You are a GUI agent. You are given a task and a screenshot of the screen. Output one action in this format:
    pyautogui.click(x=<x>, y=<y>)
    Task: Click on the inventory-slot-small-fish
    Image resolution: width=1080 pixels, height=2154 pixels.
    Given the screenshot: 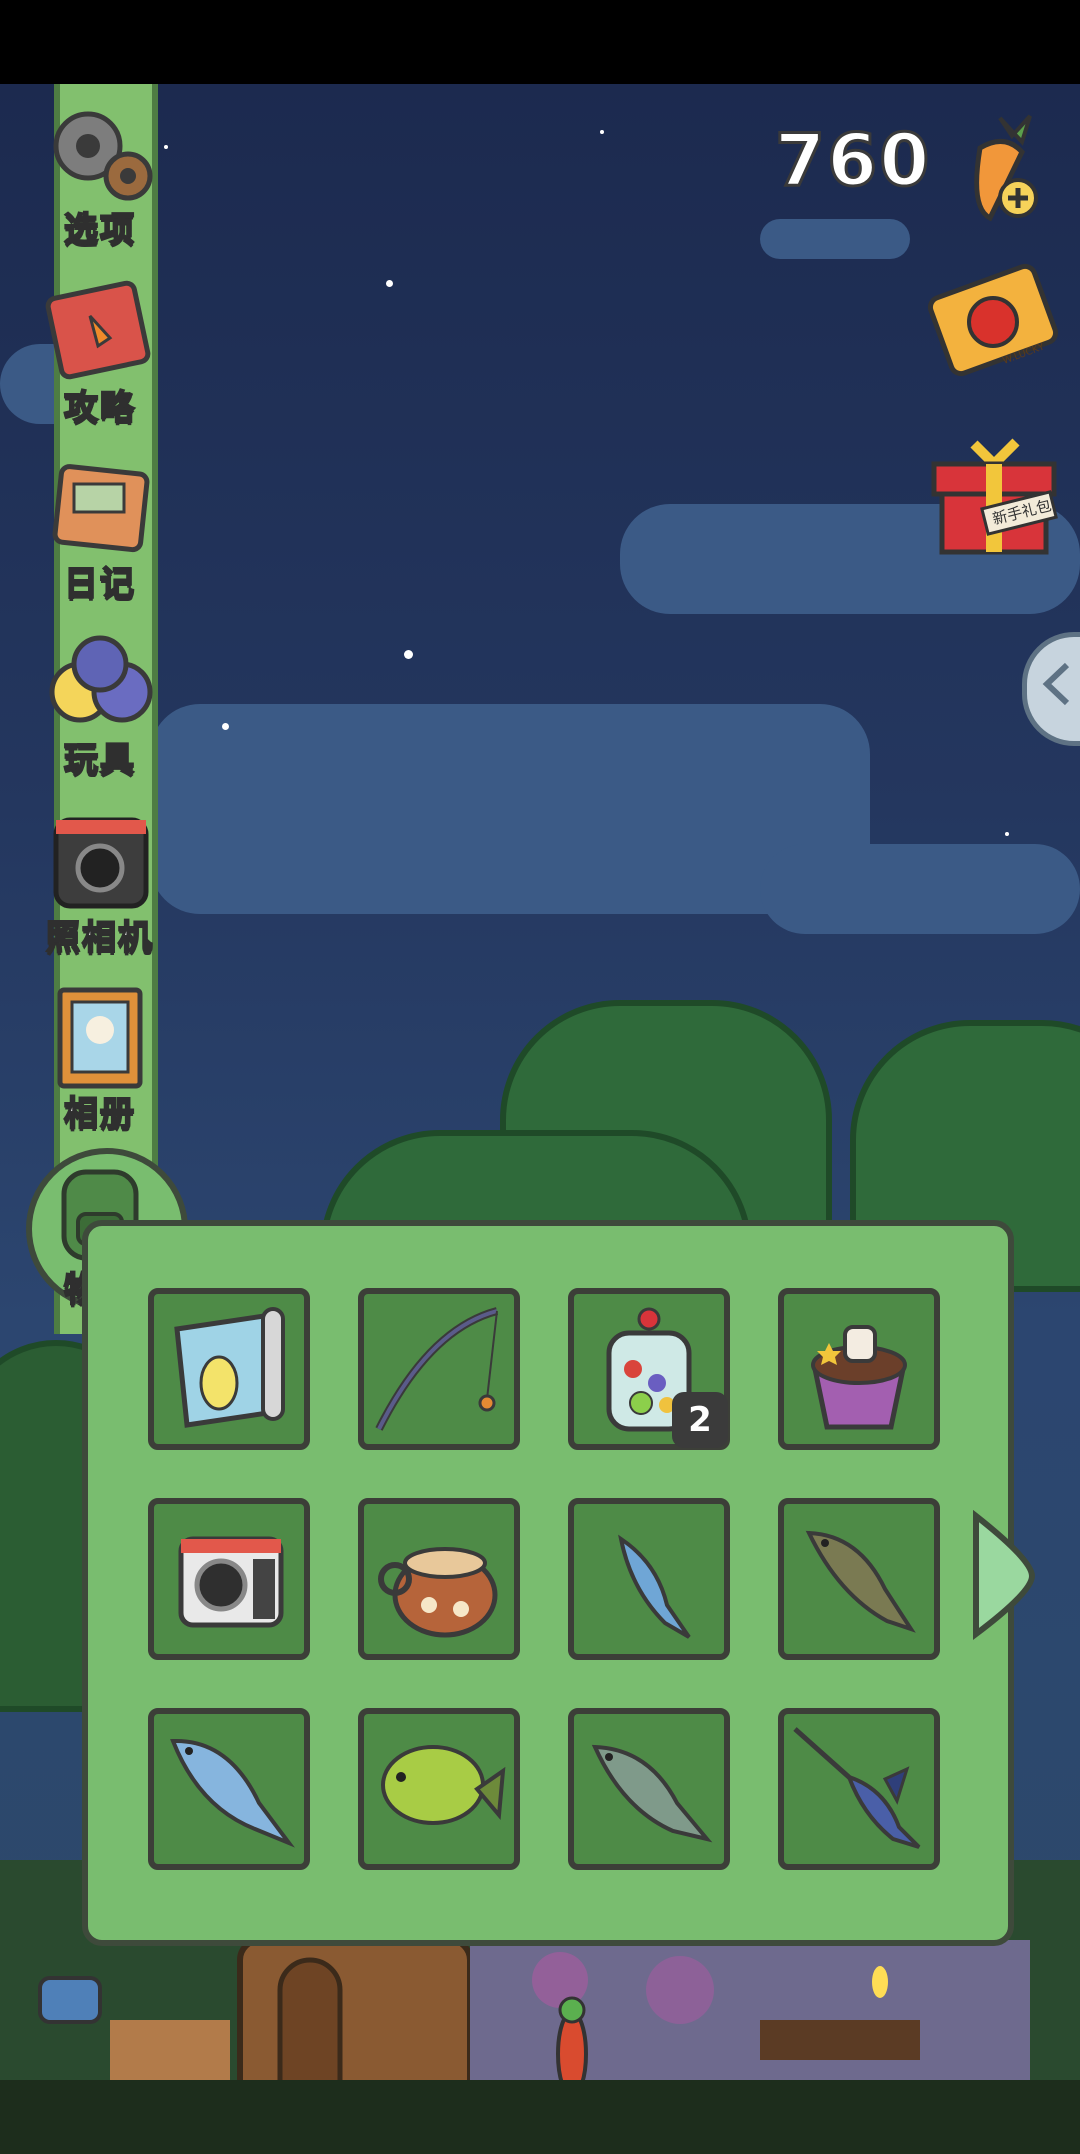 What is the action you would take?
    pyautogui.click(x=649, y=1579)
    